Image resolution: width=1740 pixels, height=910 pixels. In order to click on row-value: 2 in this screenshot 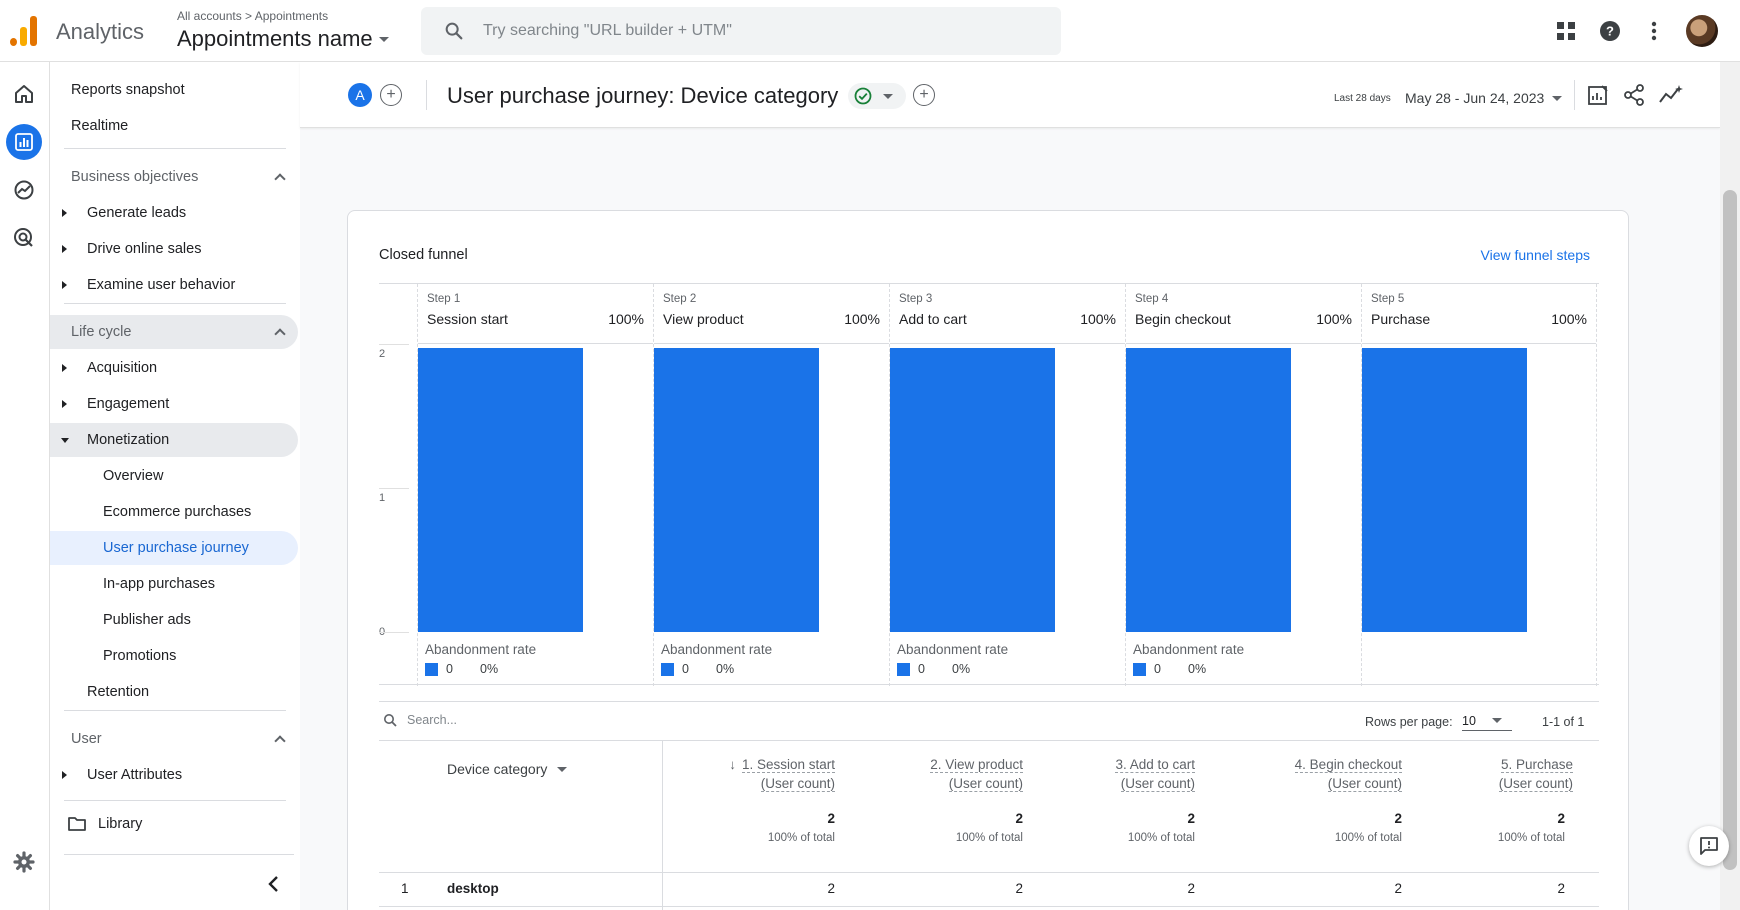, I will do `click(1398, 888)`.